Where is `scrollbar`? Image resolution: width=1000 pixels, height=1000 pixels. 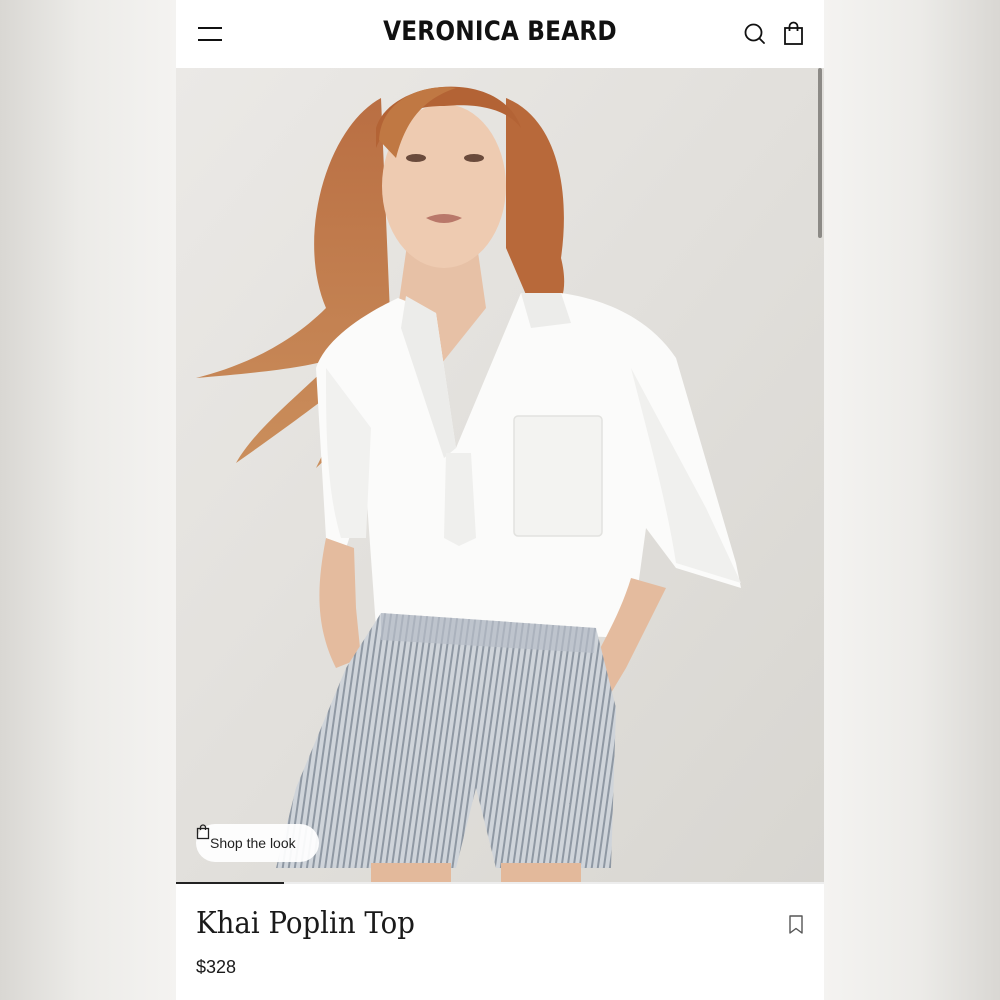
scrollbar is located at coordinates (820, 153).